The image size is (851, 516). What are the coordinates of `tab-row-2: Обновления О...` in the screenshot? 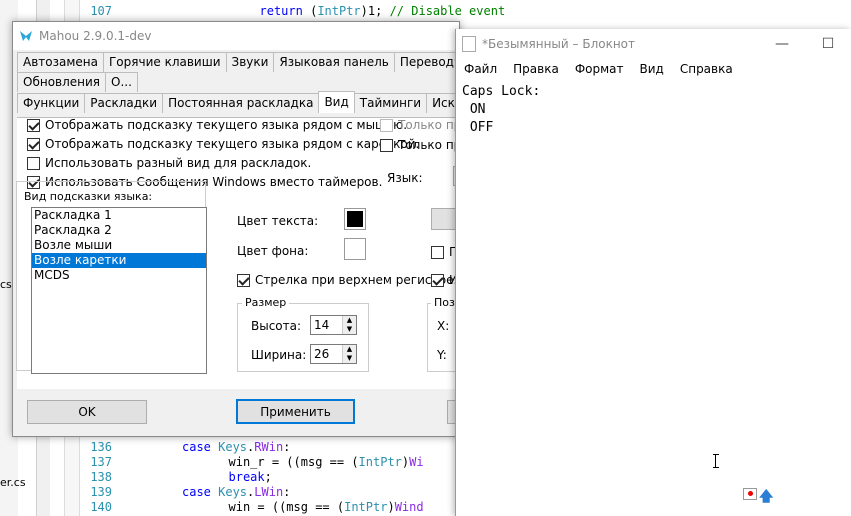 It's located at (77, 82).